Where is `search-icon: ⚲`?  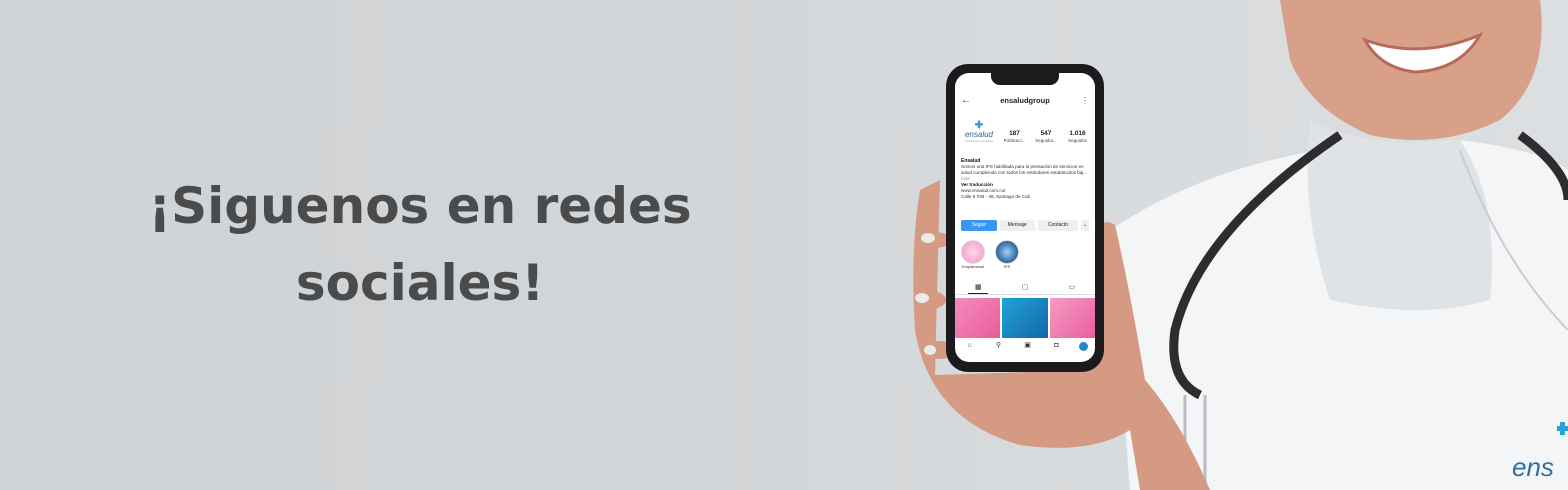
search-icon: ⚲ is located at coordinates (999, 346).